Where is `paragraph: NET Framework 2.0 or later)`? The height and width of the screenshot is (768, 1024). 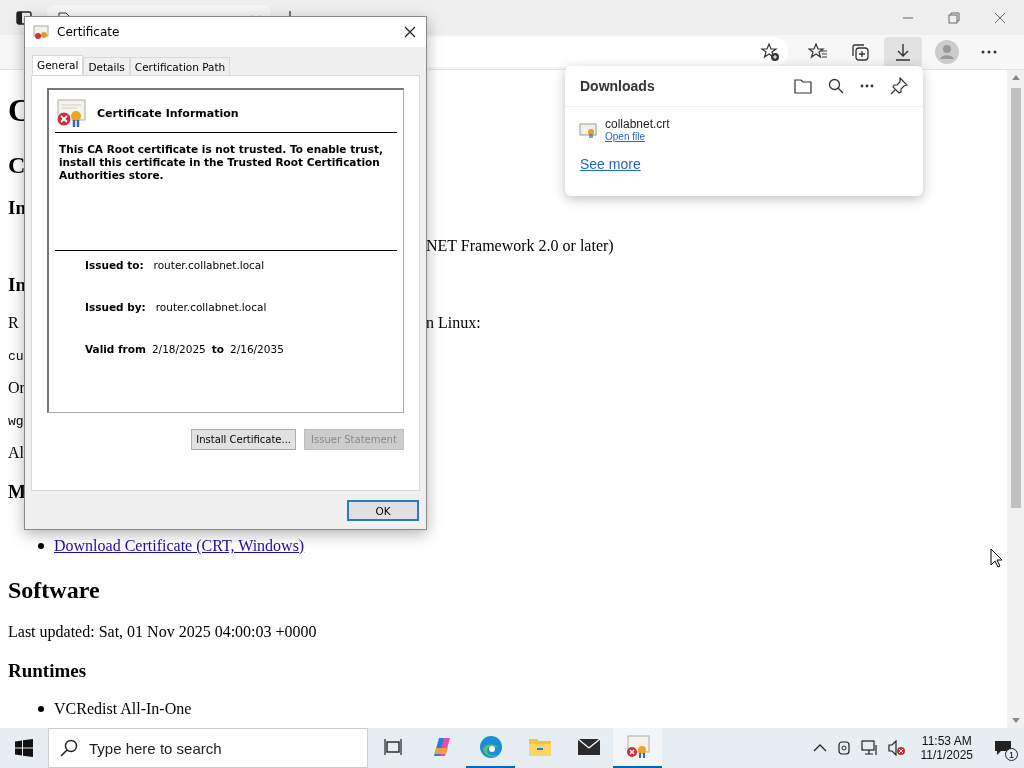 paragraph: NET Framework 2.0 or later) is located at coordinates (520, 246).